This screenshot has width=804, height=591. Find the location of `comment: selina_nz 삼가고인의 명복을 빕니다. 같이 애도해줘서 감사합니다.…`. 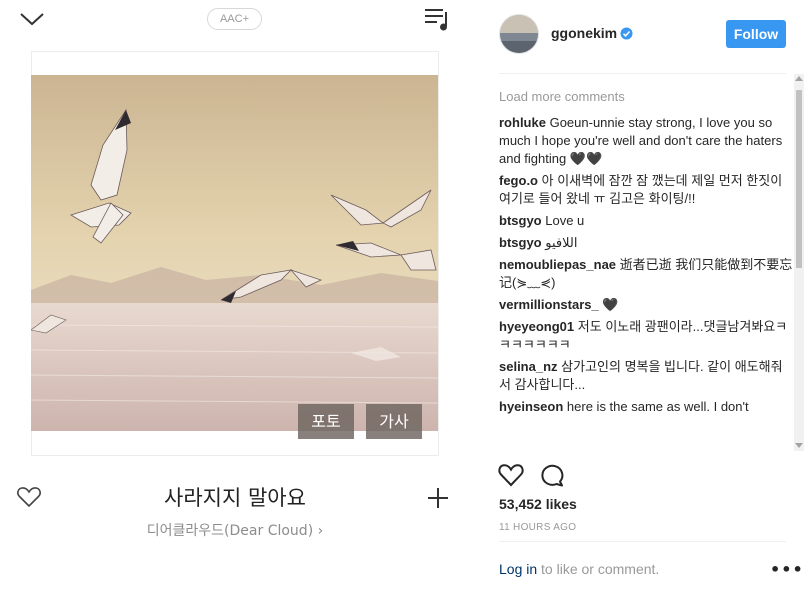

comment: selina_nz 삼가고인의 명복을 빕니다. 같이 애도해줘서 감사합니다.… is located at coordinates (646, 376).